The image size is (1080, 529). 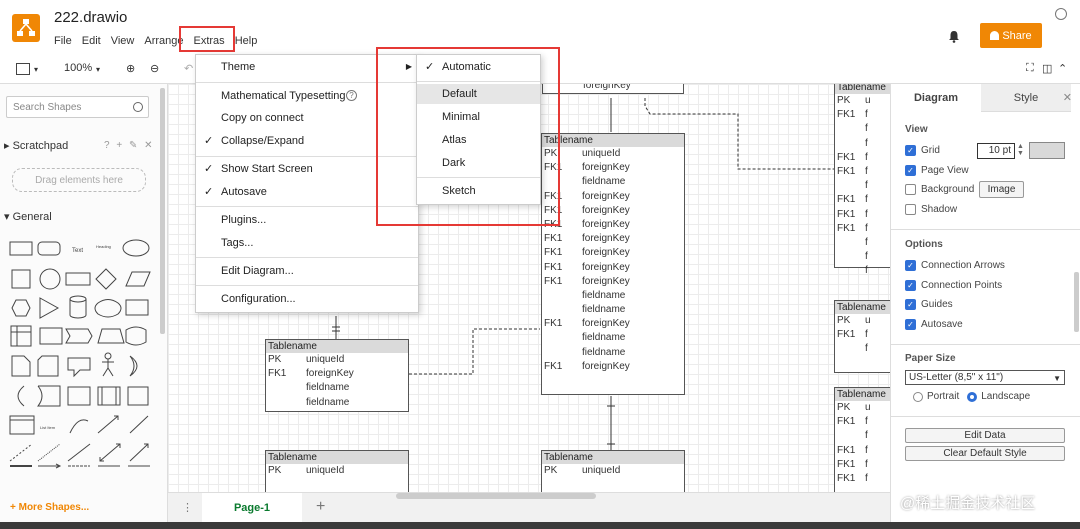 What do you see at coordinates (985, 377) in the screenshot?
I see `paper-size-select: US-Letter (8,5" x 11") ▼` at bounding box center [985, 377].